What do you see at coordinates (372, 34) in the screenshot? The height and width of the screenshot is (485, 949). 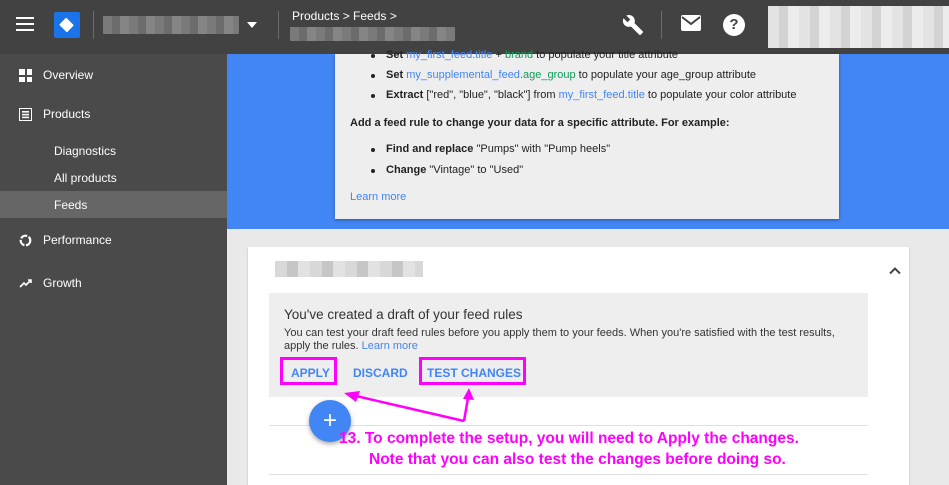 I see `feed-name-redacted` at bounding box center [372, 34].